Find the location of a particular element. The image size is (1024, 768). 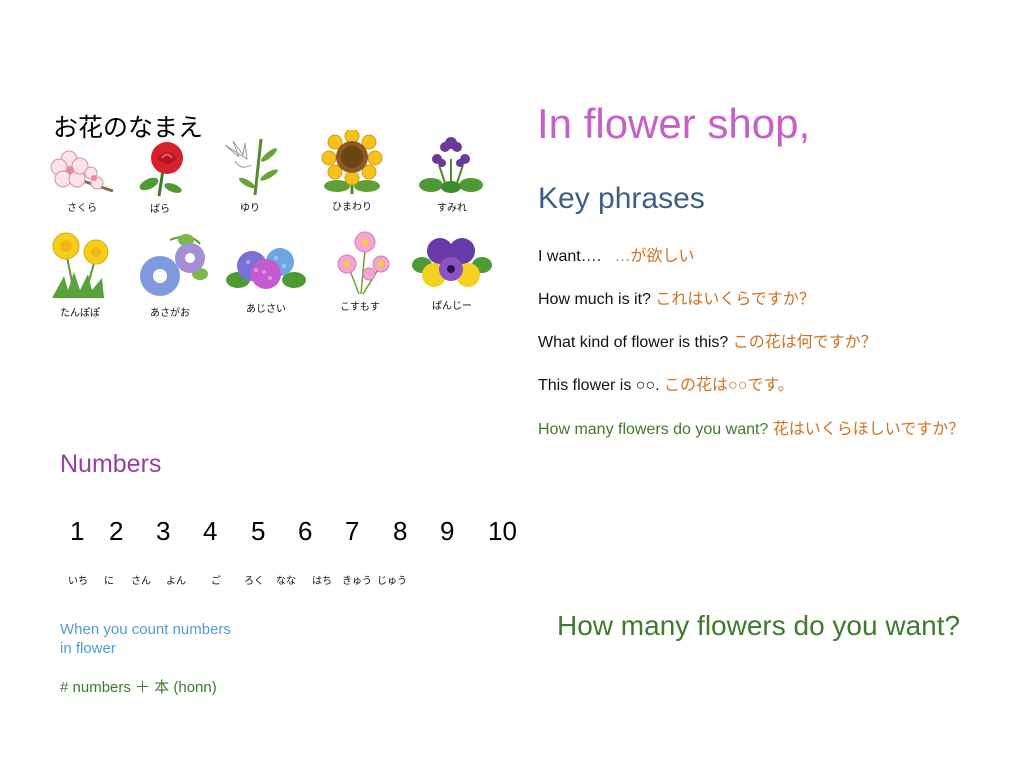

flower-label: ばら is located at coordinates (160, 209).